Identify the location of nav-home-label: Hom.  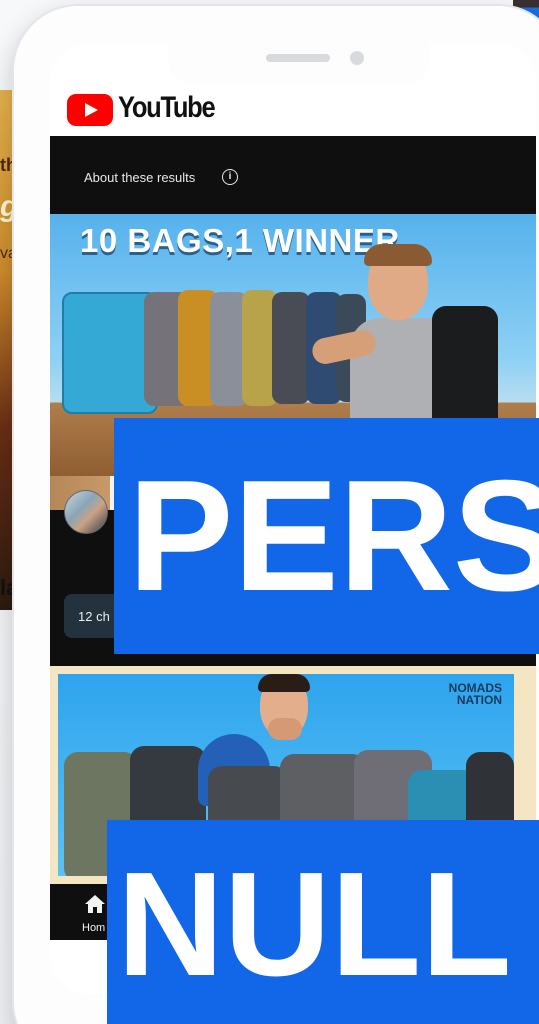
(93, 928).